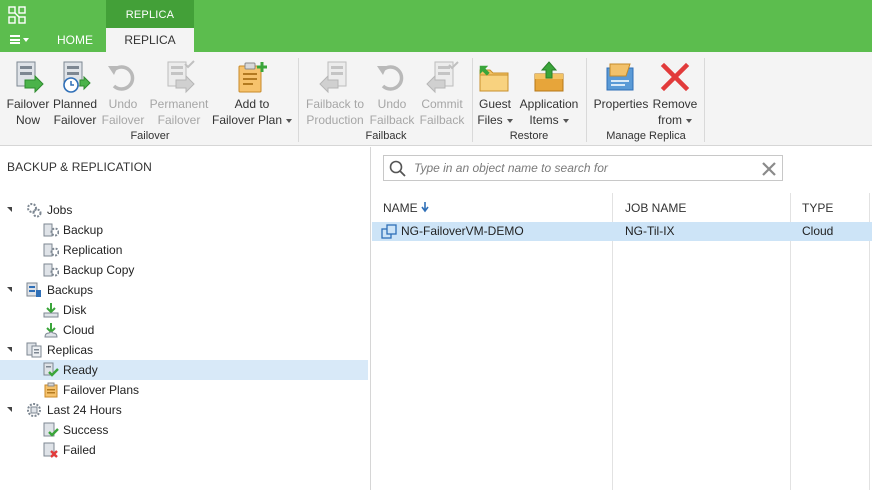 This screenshot has height=490, width=872. I want to click on replicas-icon, so click(34, 350).